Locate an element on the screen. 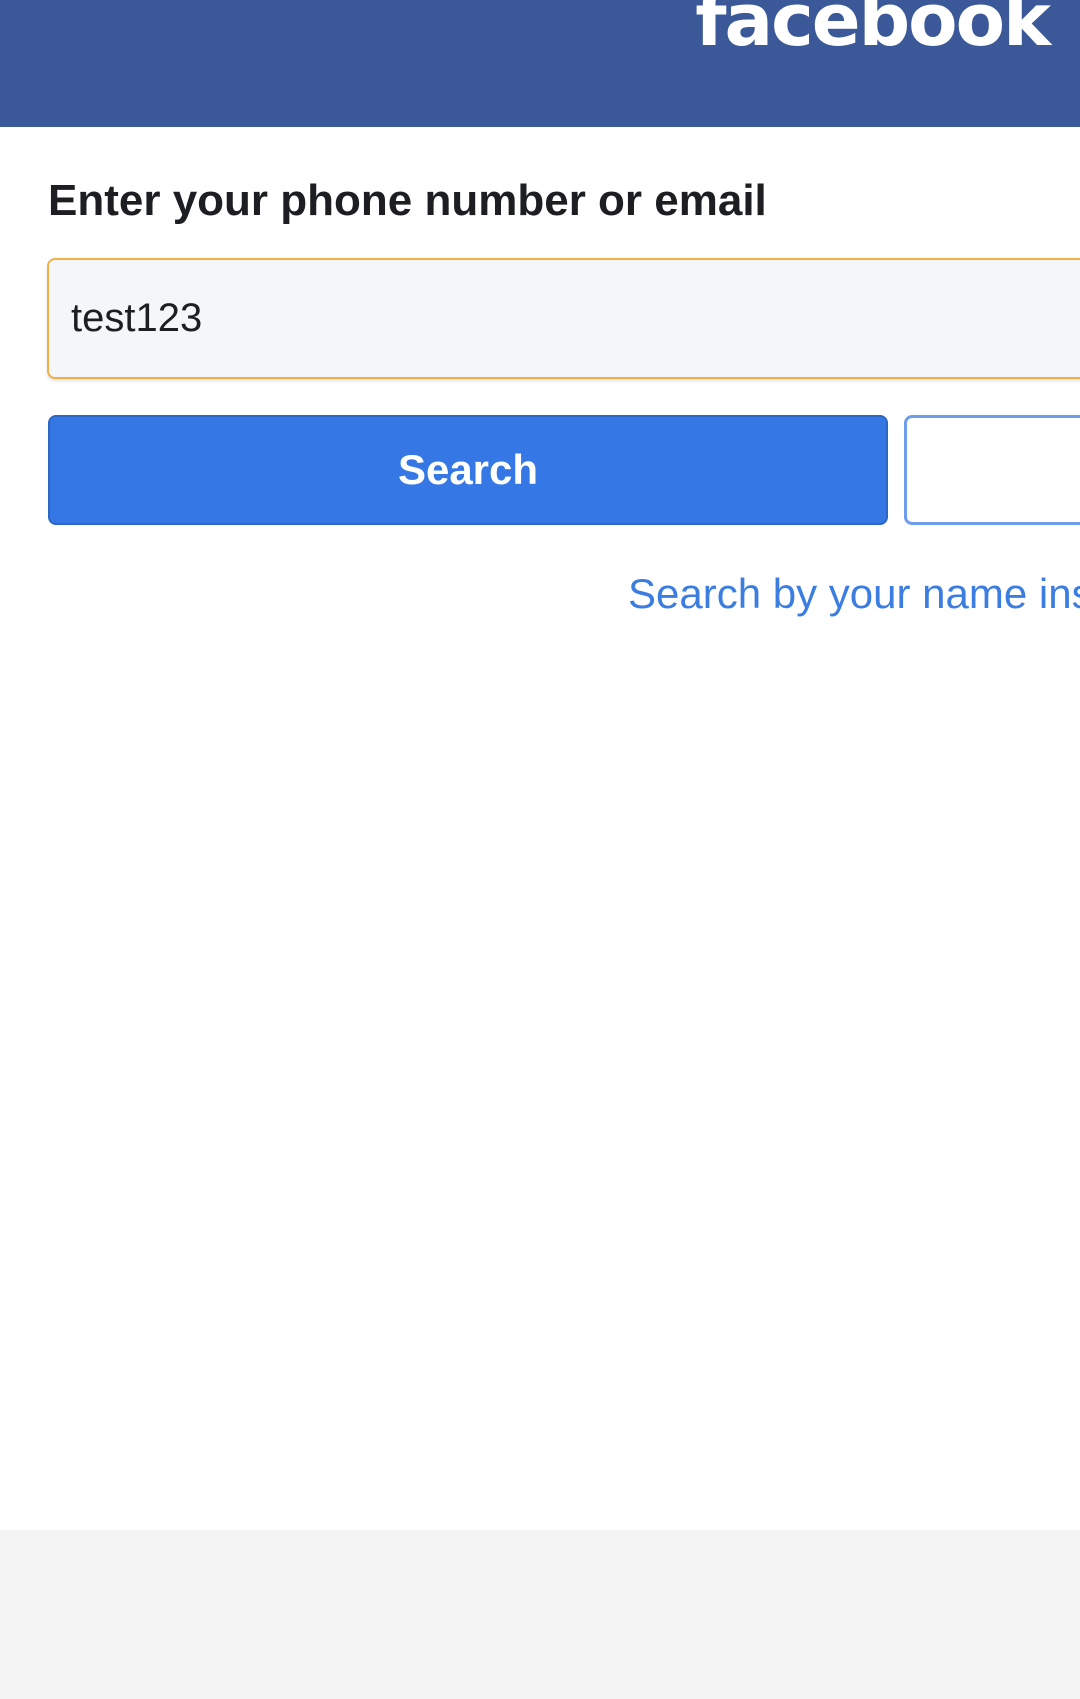 The height and width of the screenshot is (1699, 1080). secondary-button is located at coordinates (992, 470).